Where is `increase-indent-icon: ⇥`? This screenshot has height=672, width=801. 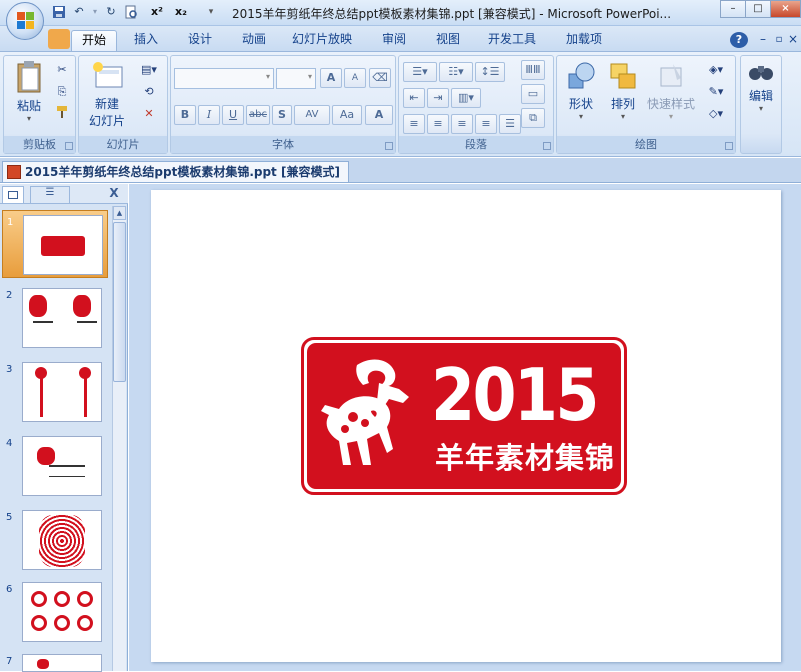 increase-indent-icon: ⇥ is located at coordinates (438, 98).